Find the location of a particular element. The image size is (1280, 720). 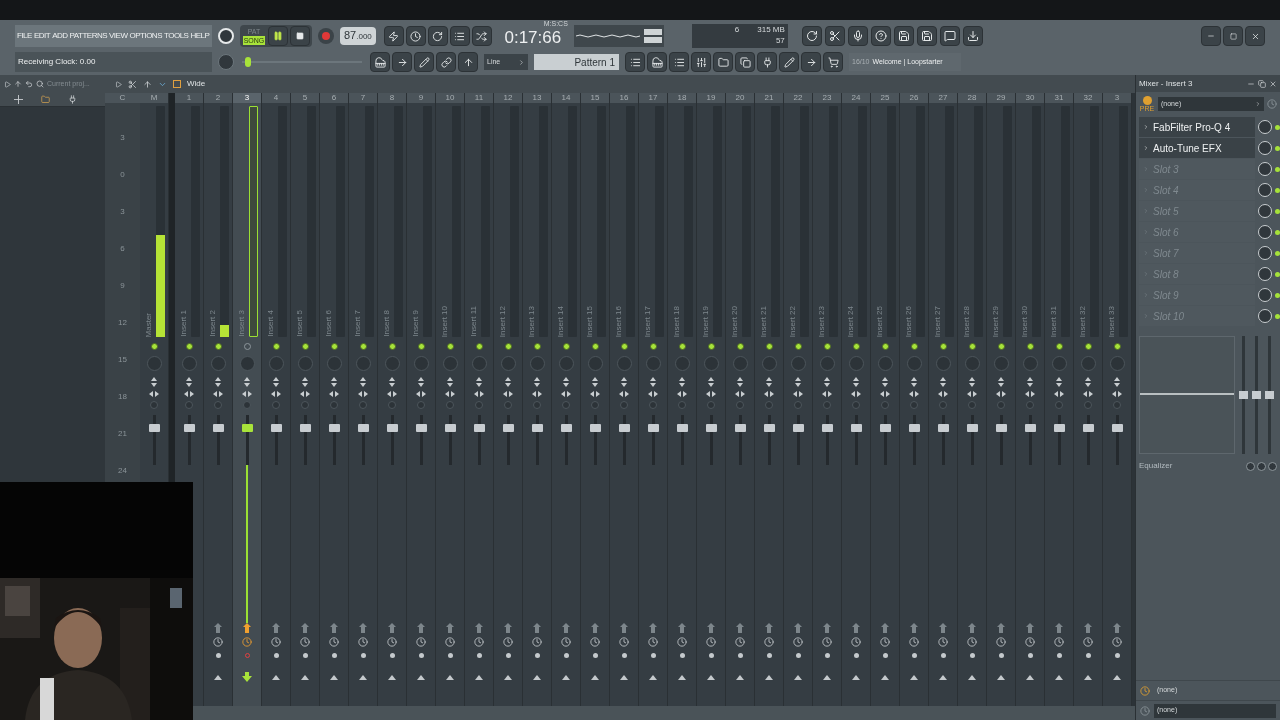

scale-label: 6 is located at coordinates (122, 248).